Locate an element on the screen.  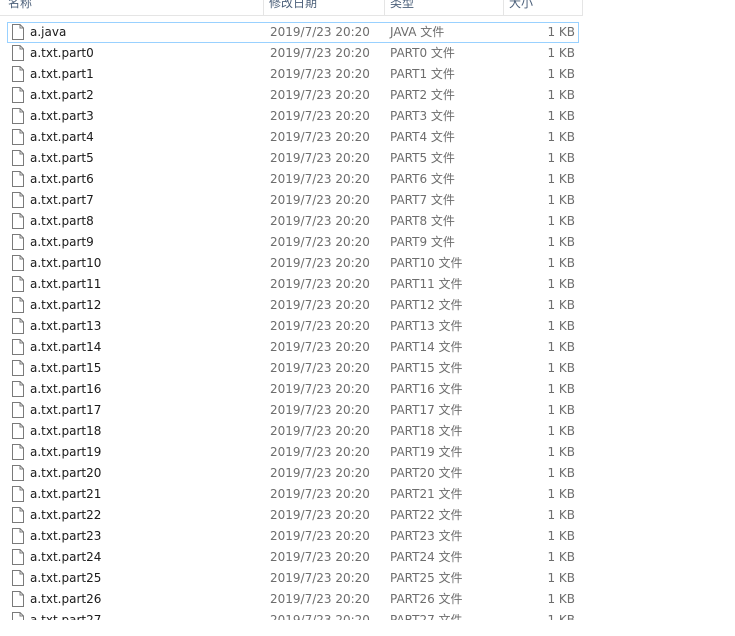
file-type: PART14 文件 is located at coordinates (426, 347).